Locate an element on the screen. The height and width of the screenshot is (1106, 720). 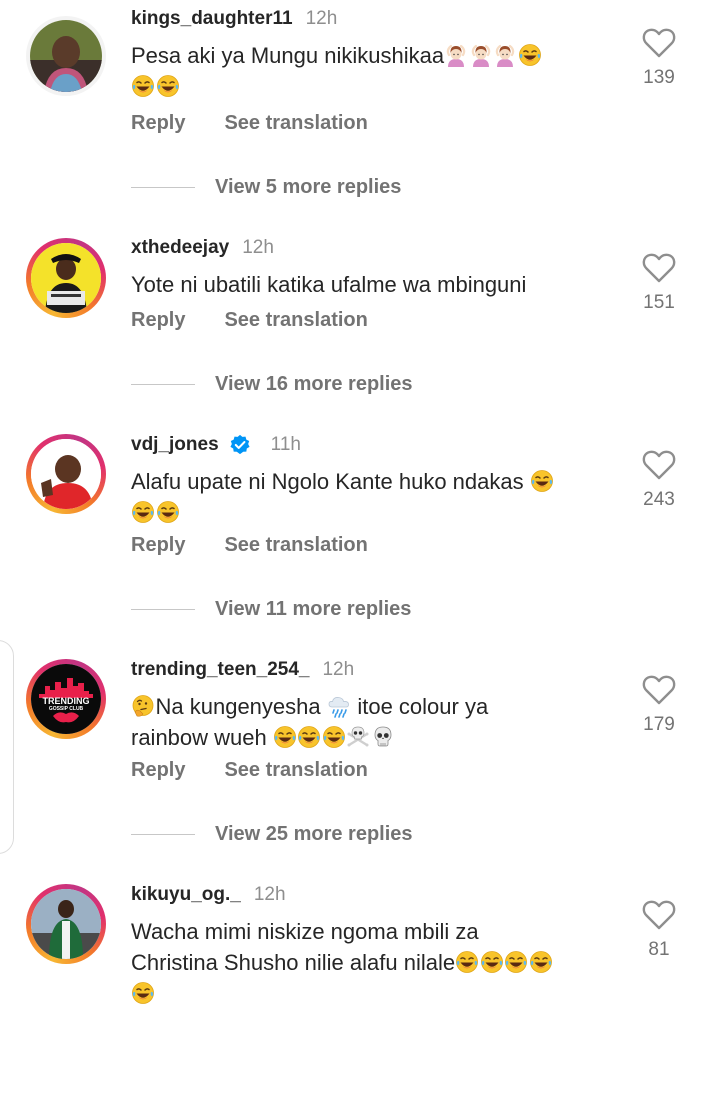
comment-text-run: rainbow wueh is located at coordinates (202, 737).